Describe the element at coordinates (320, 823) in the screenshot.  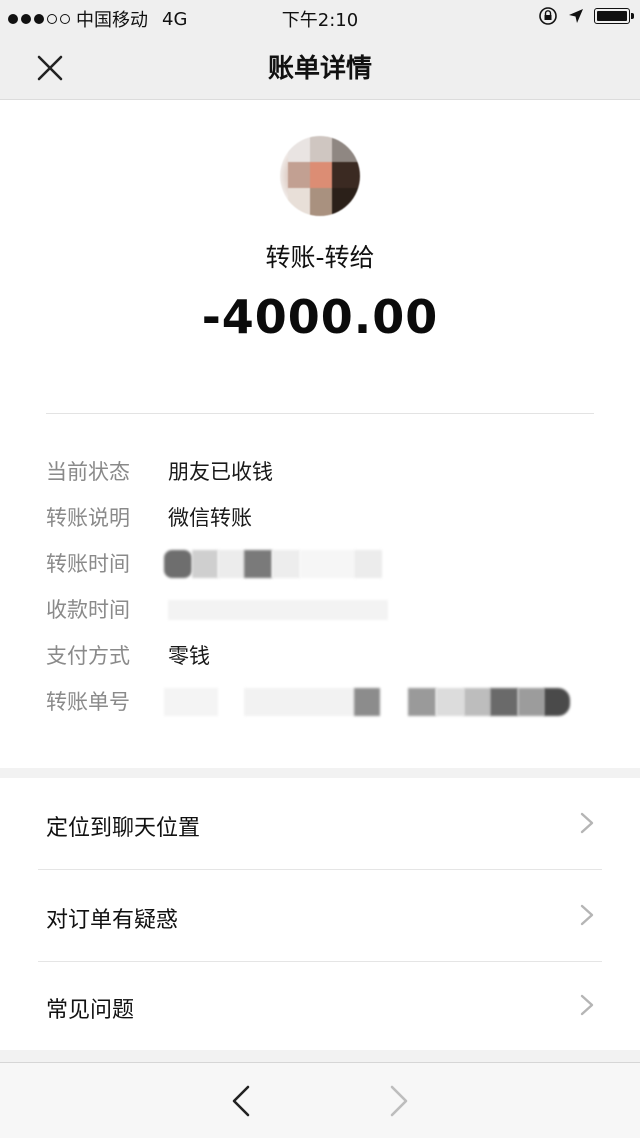
I see `locate-chat-position-row: 定位到聊天位置` at that location.